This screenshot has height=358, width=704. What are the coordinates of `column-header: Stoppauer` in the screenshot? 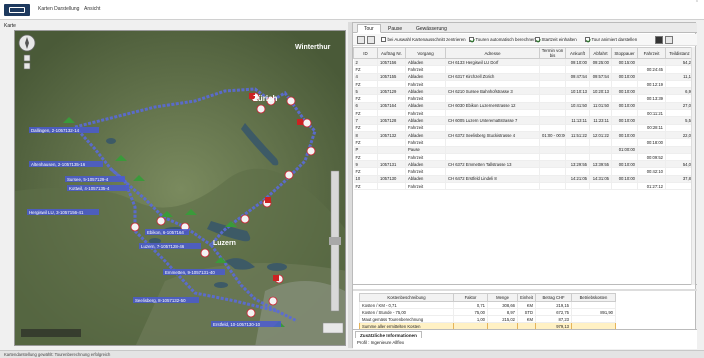 It's located at (624, 53).